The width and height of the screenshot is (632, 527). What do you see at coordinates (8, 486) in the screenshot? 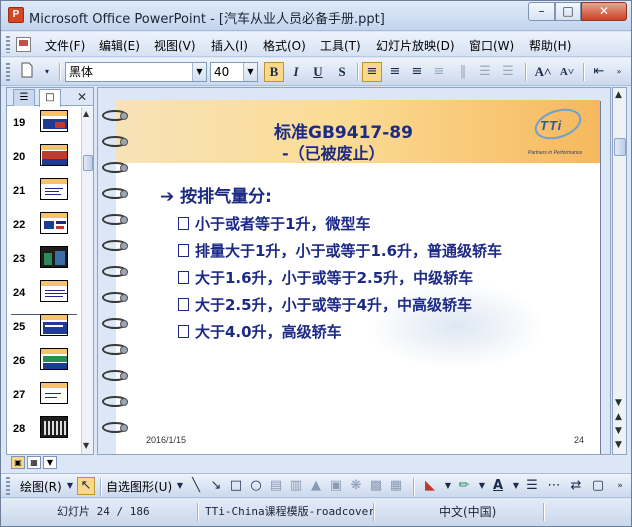
I see `drawbar-grip` at bounding box center [8, 486].